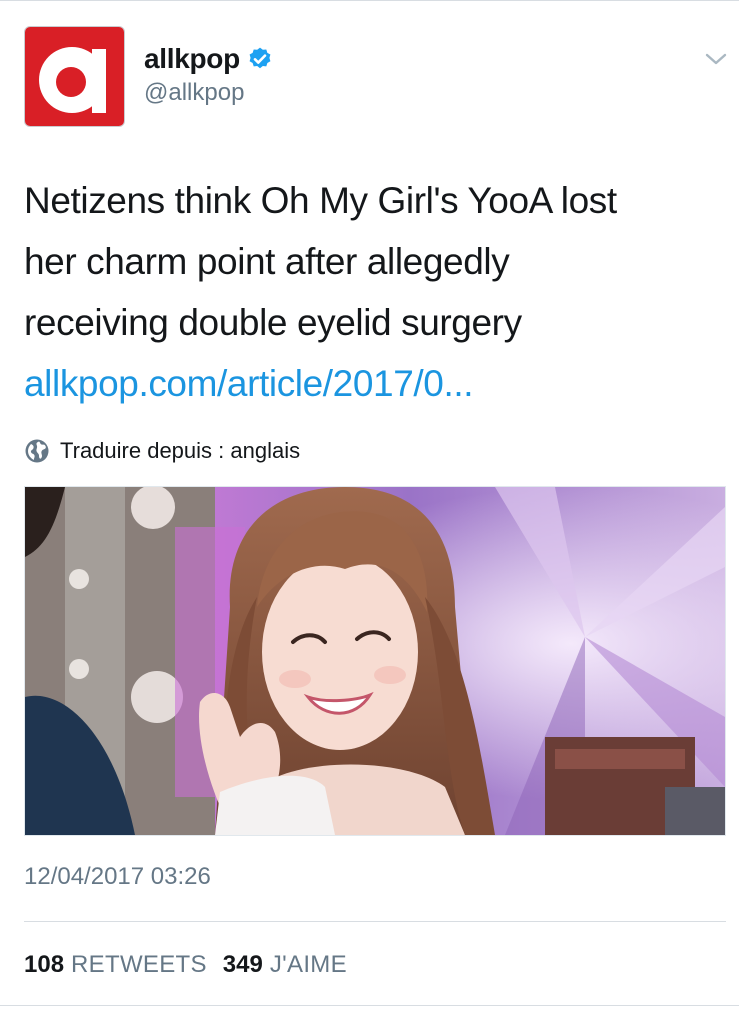  I want to click on allkpop-logo, so click(74, 76).